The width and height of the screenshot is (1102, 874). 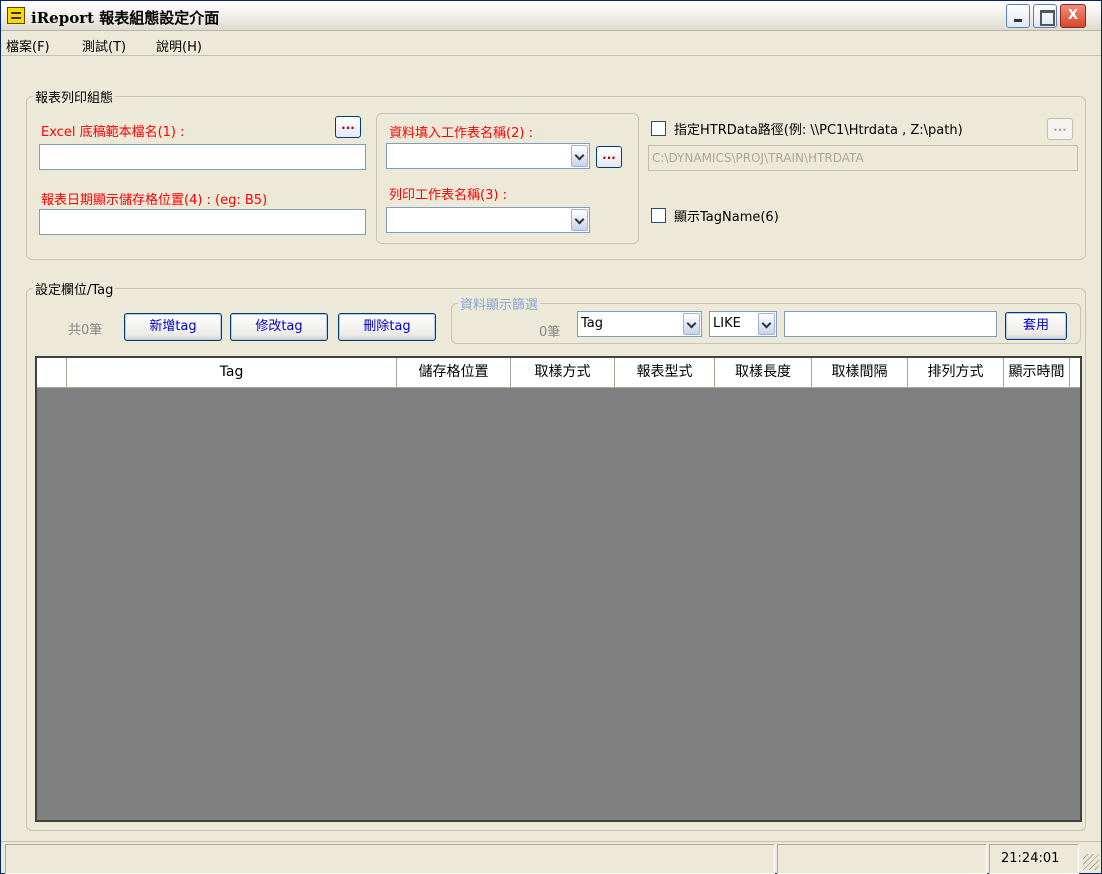 I want to click on maximize-button, so click(x=1045, y=16).